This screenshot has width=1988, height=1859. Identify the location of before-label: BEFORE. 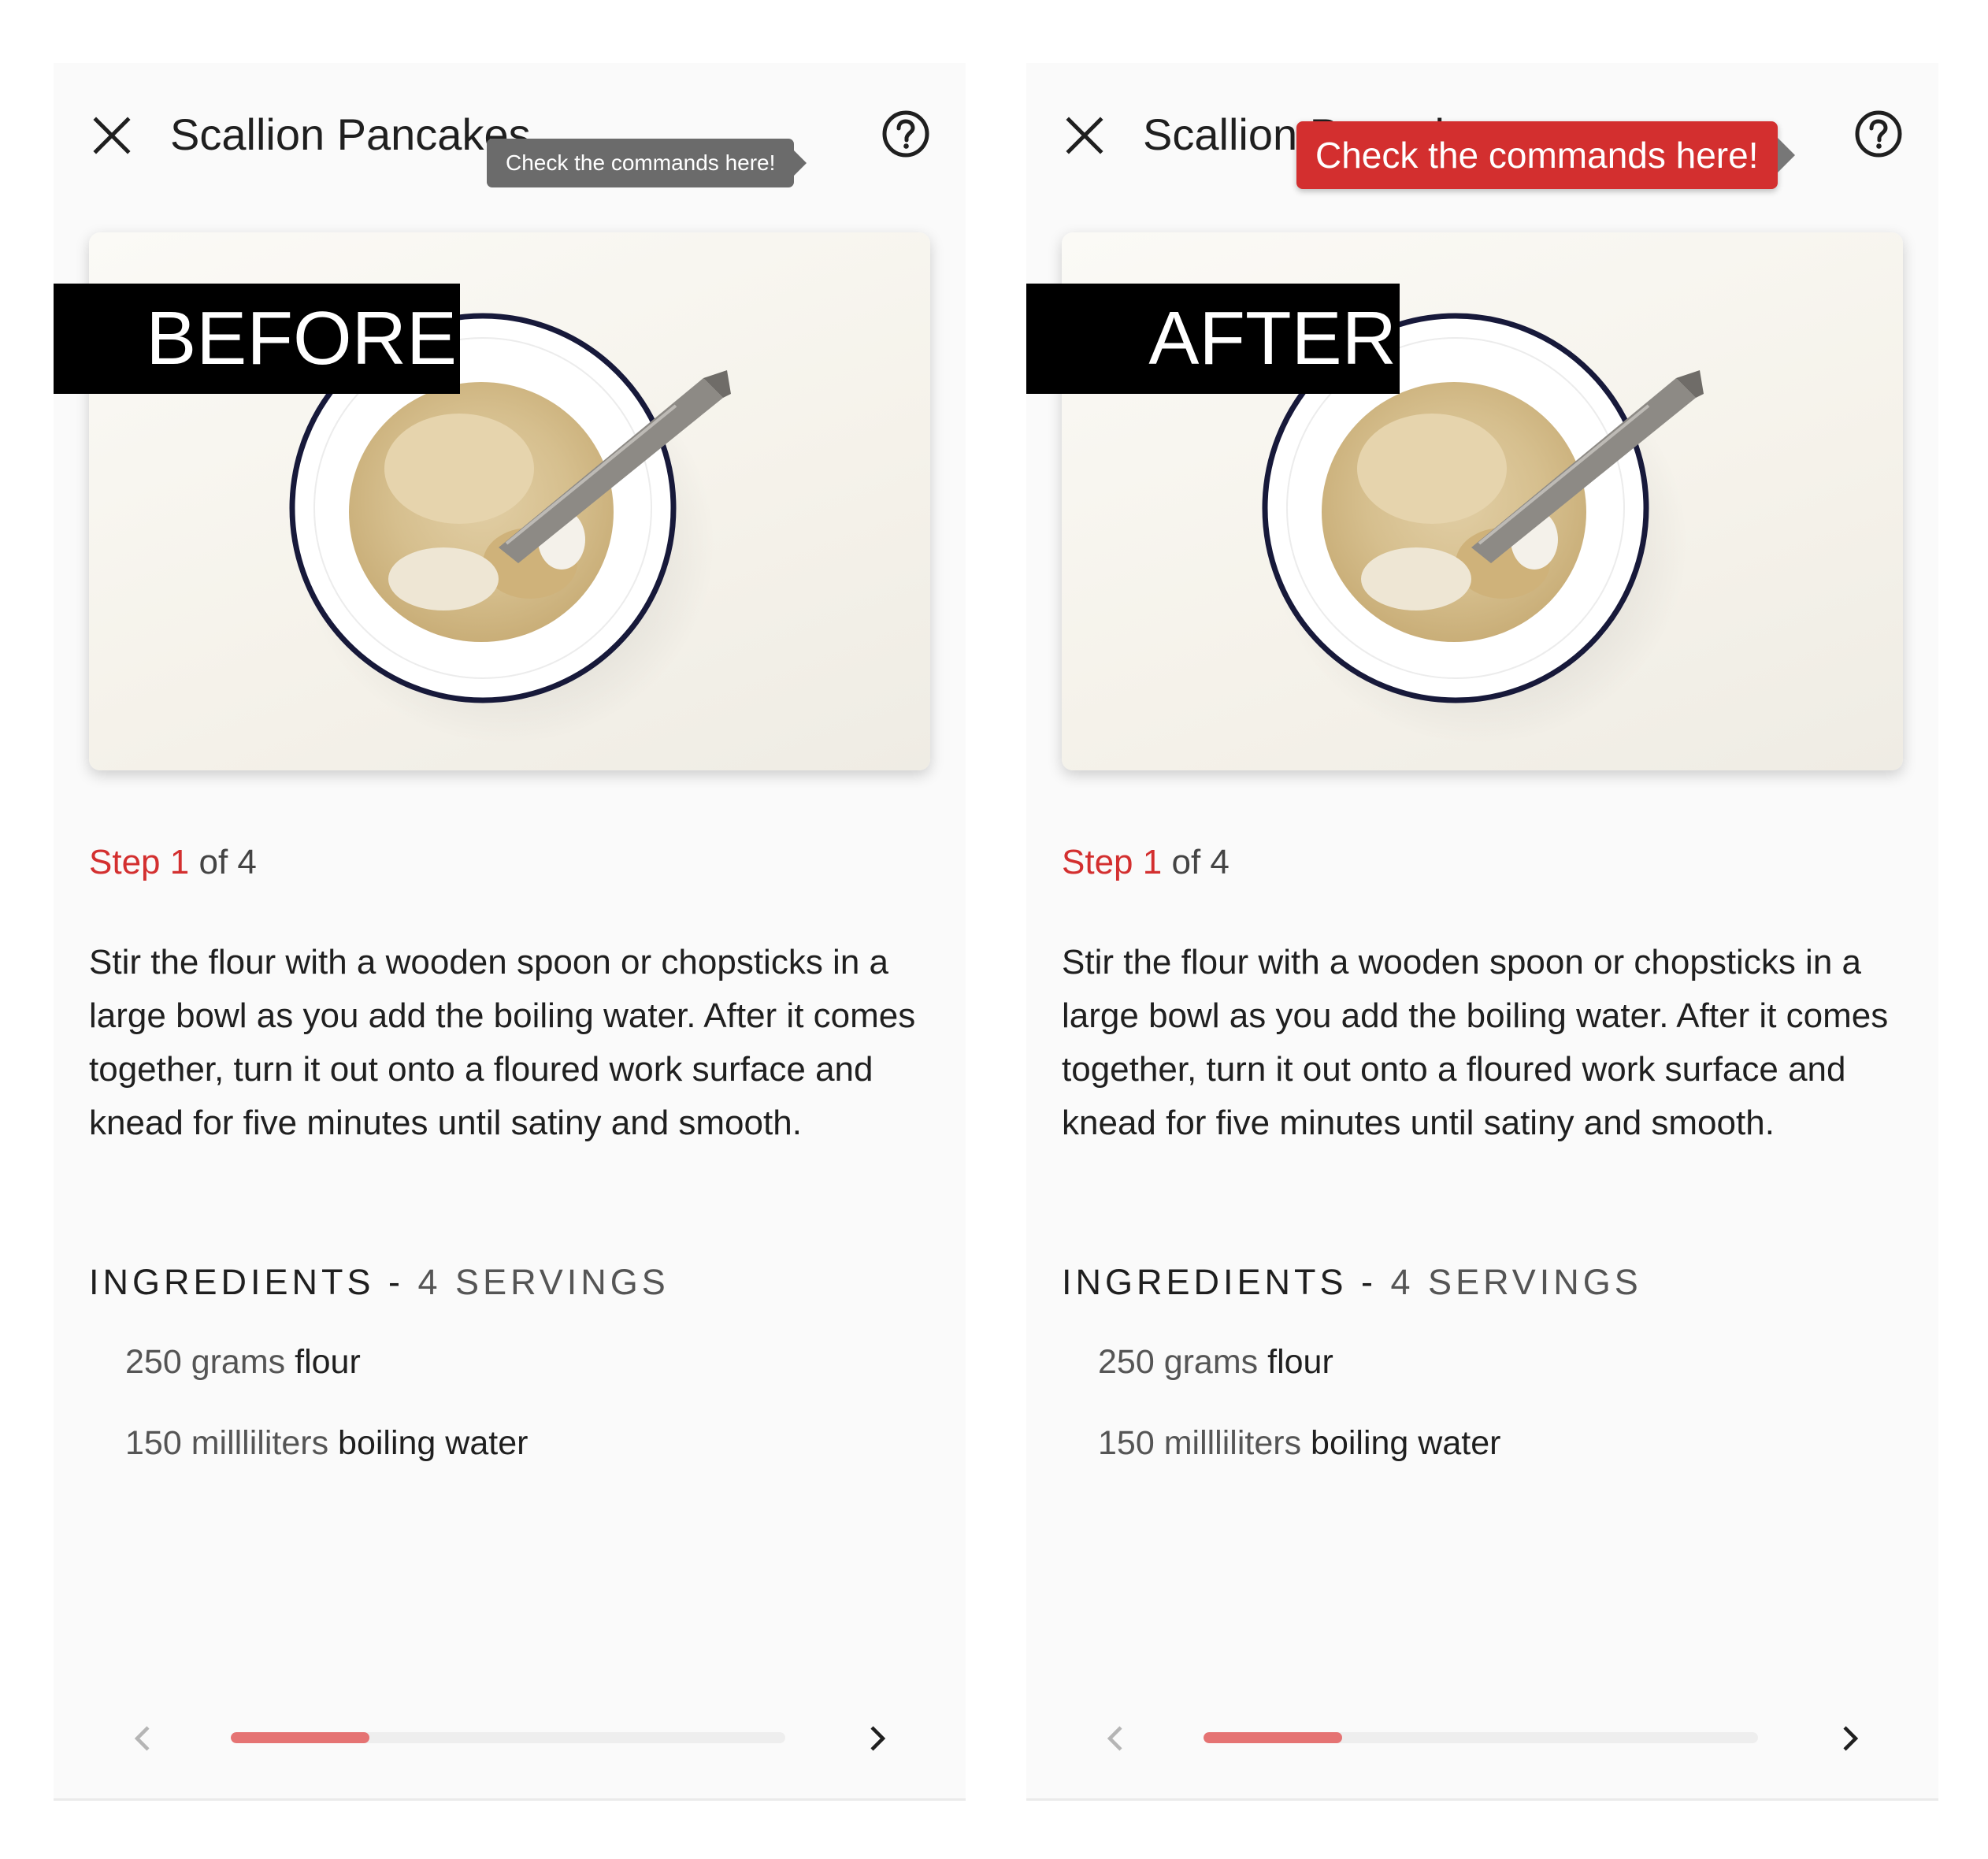
(257, 339).